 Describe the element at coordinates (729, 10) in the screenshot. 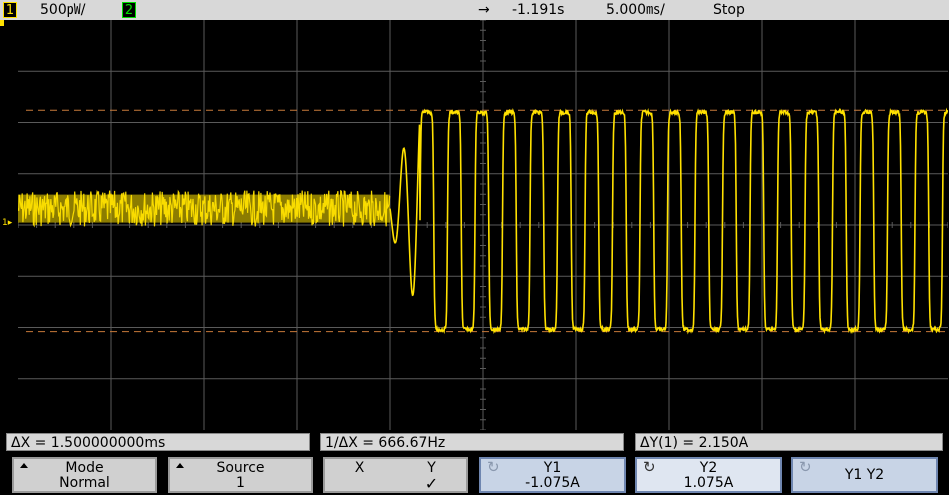

I see `run-state: Stop` at that location.